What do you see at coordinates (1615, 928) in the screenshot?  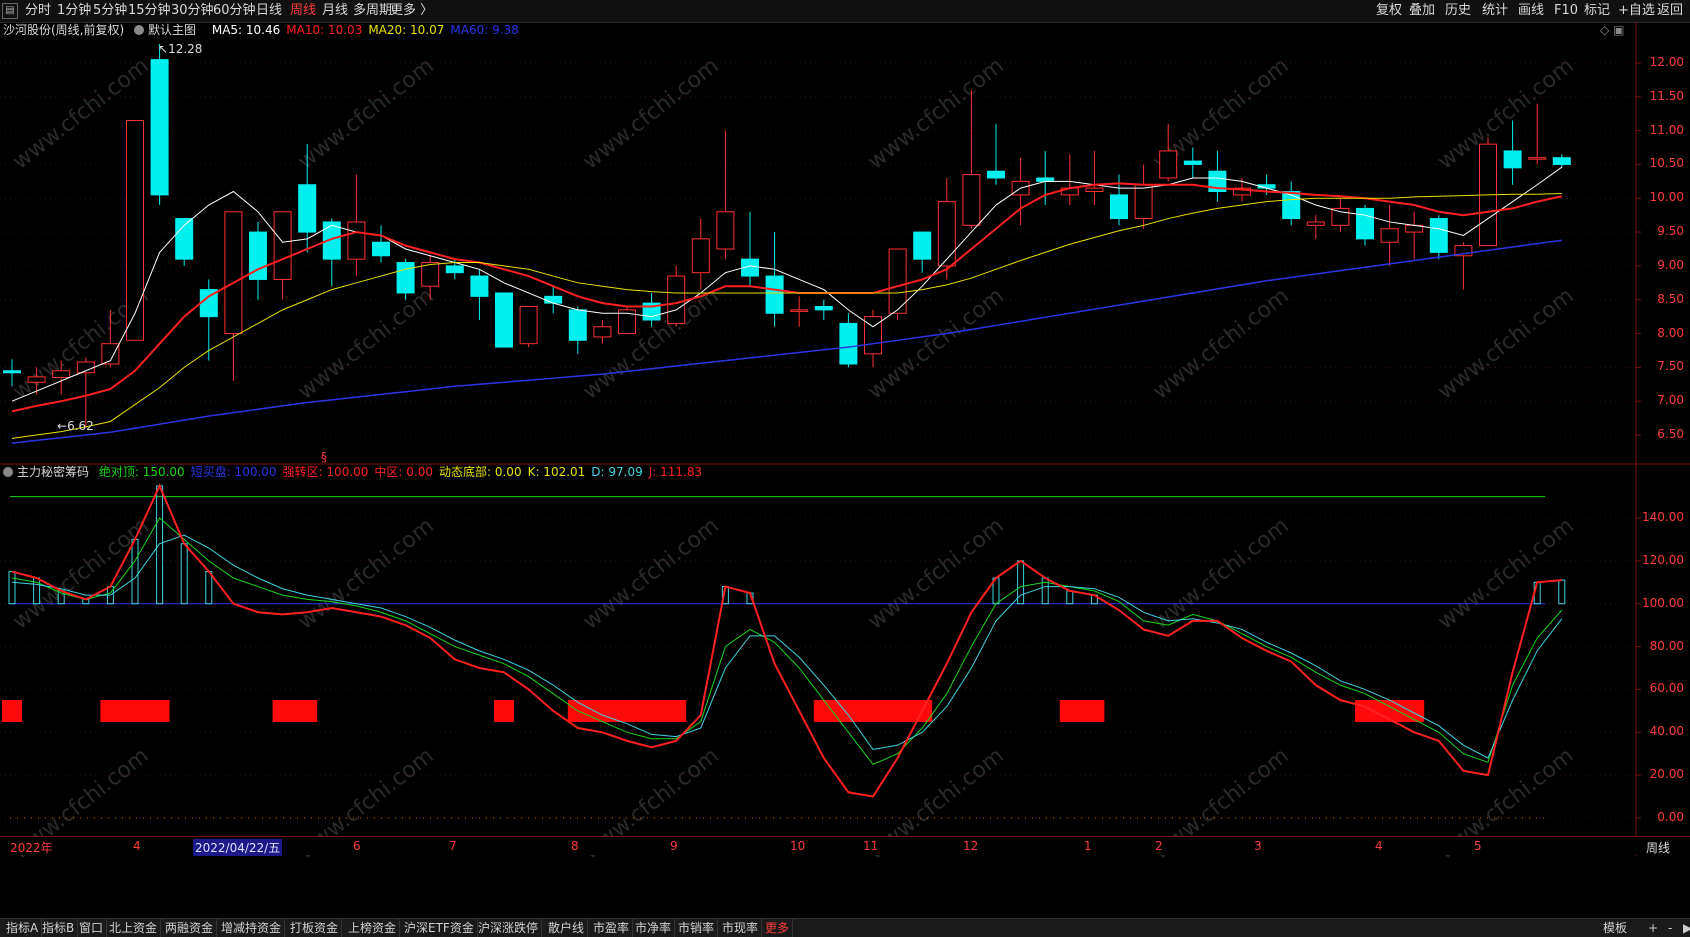 I see `bottom-right-button-0: 模板` at bounding box center [1615, 928].